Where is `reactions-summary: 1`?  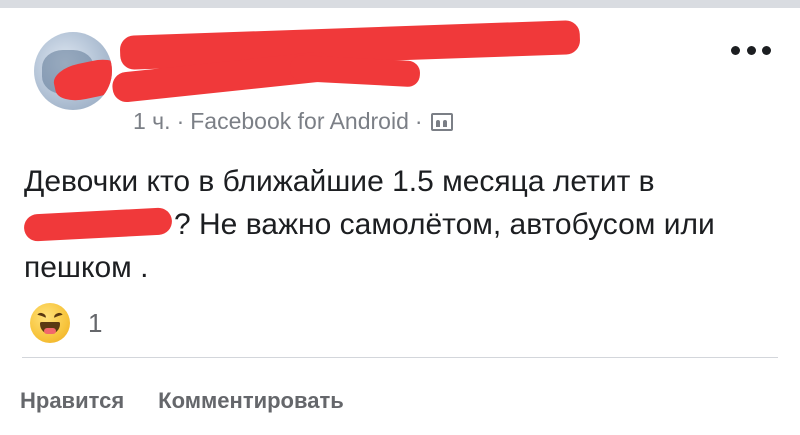 reactions-summary: 1 is located at coordinates (66, 323).